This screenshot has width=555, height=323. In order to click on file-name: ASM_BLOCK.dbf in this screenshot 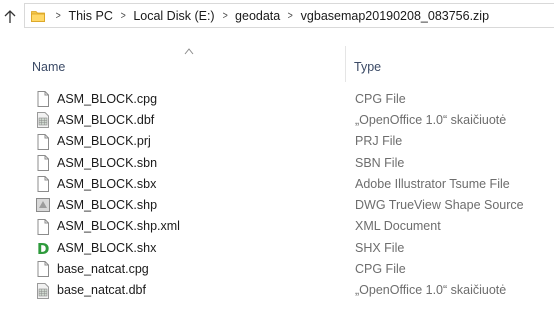, I will do `click(106, 119)`.